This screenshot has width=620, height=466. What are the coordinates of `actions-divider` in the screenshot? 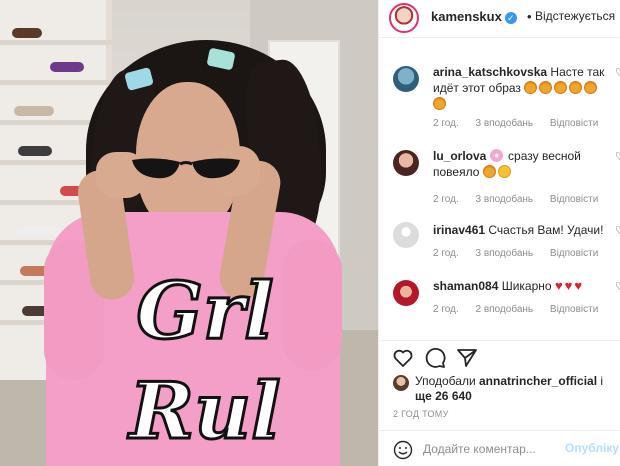 It's located at (499, 340).